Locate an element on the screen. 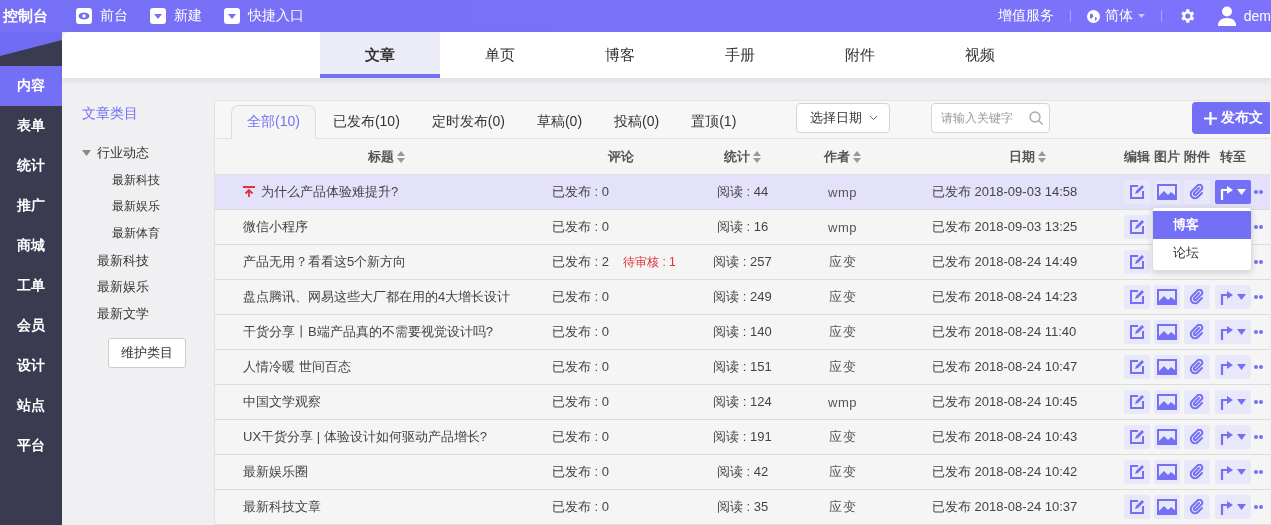 Image resolution: width=1271 pixels, height=525 pixels. search-icon is located at coordinates (1036, 118).